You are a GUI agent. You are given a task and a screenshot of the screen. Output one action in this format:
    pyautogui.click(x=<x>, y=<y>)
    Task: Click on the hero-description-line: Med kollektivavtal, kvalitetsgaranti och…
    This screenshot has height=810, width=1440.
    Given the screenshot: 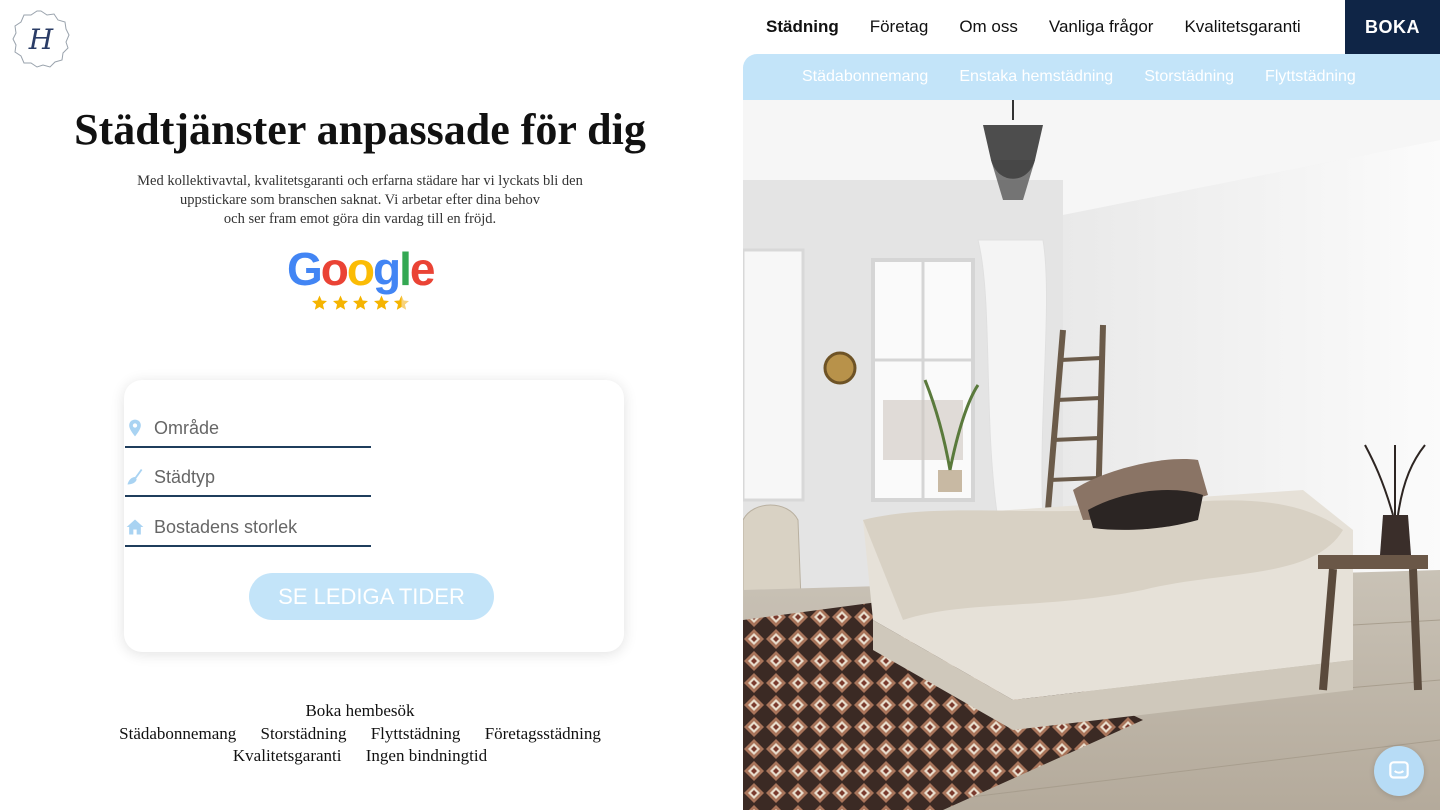 What is the action you would take?
    pyautogui.click(x=360, y=181)
    